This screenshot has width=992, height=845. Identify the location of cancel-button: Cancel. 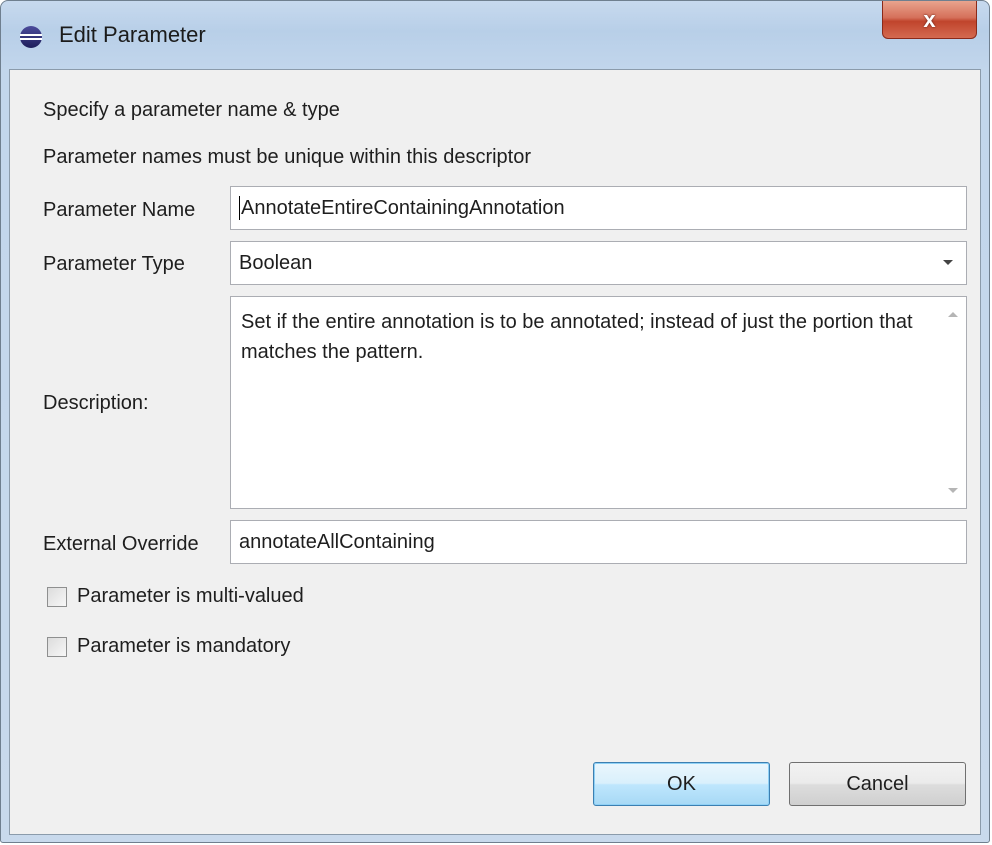
(877, 784).